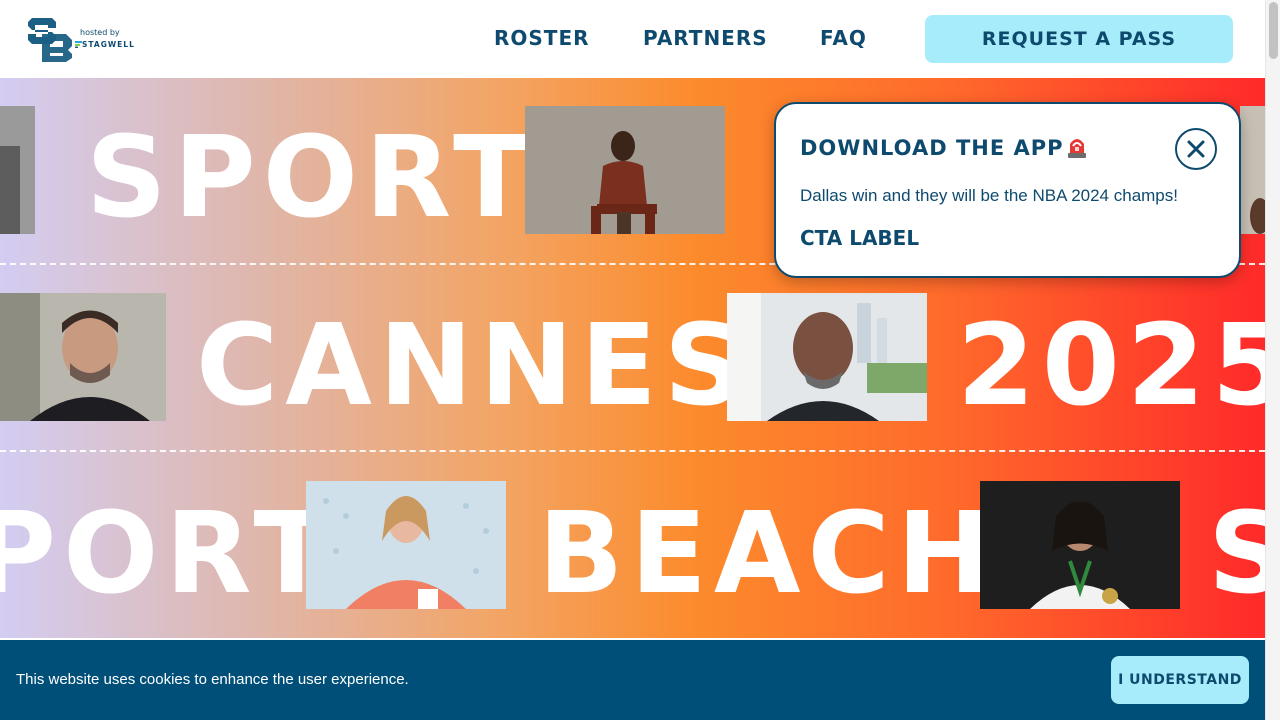 This screenshot has width=1280, height=720. I want to click on page-scrollbar, so click(1272, 360).